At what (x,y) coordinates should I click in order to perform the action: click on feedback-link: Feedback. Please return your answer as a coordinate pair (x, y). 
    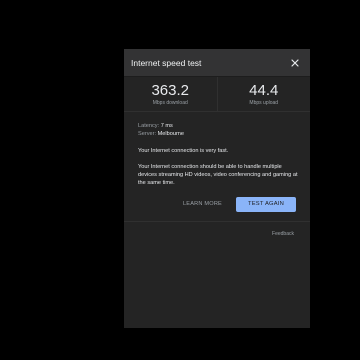
    Looking at the image, I should click on (283, 234).